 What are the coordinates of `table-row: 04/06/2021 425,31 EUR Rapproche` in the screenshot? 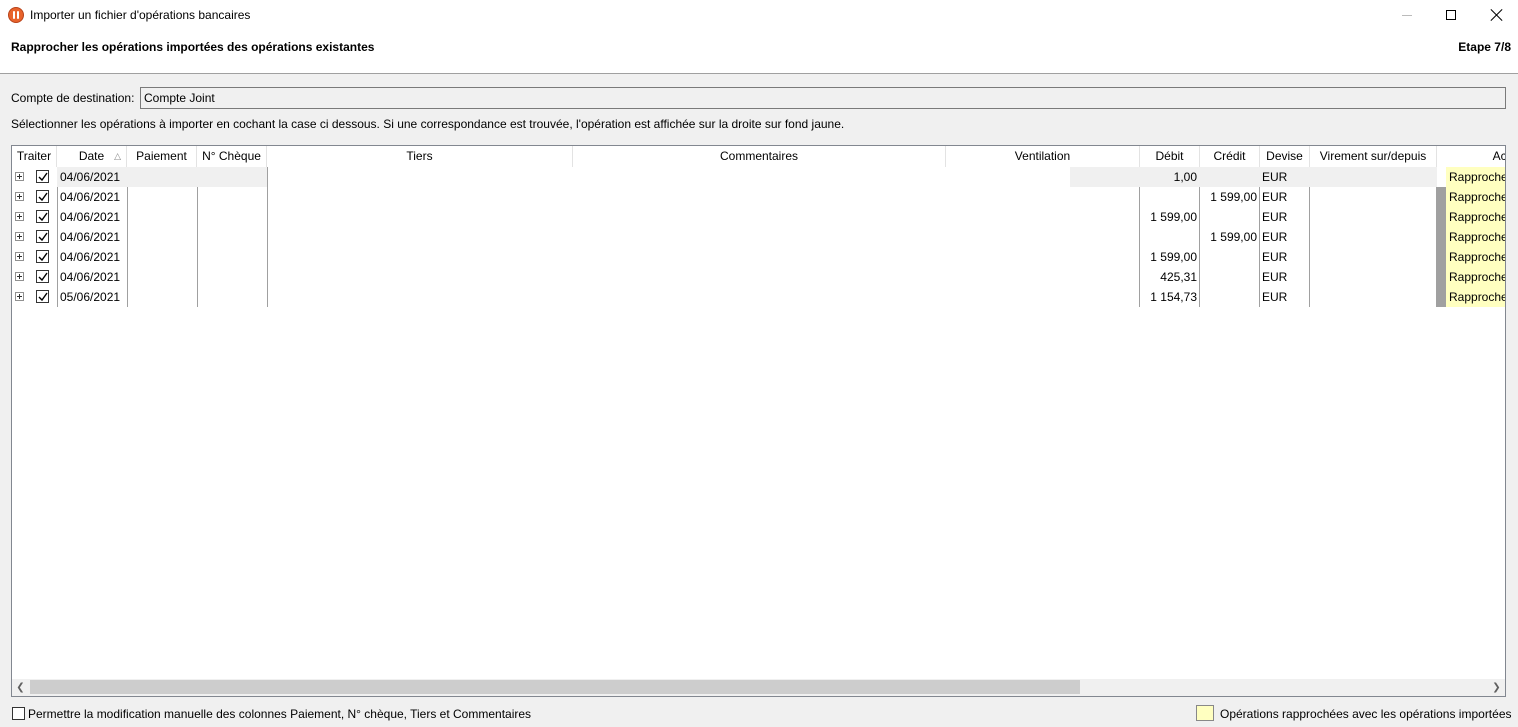 It's located at (758, 277).